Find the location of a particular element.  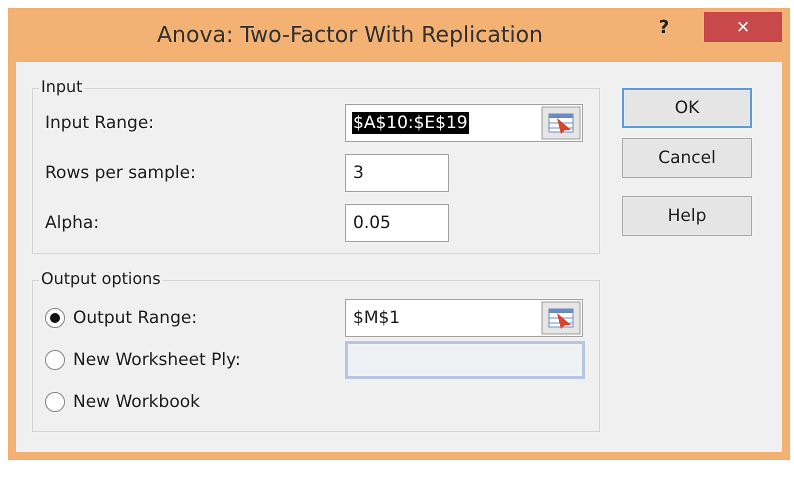

text-field: 3 is located at coordinates (397, 173).